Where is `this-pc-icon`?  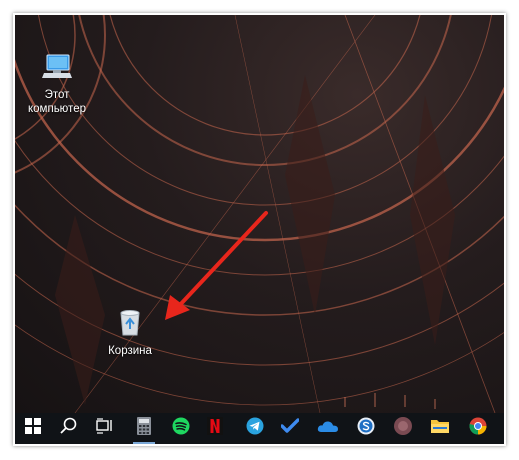 this-pc-icon is located at coordinates (57, 69).